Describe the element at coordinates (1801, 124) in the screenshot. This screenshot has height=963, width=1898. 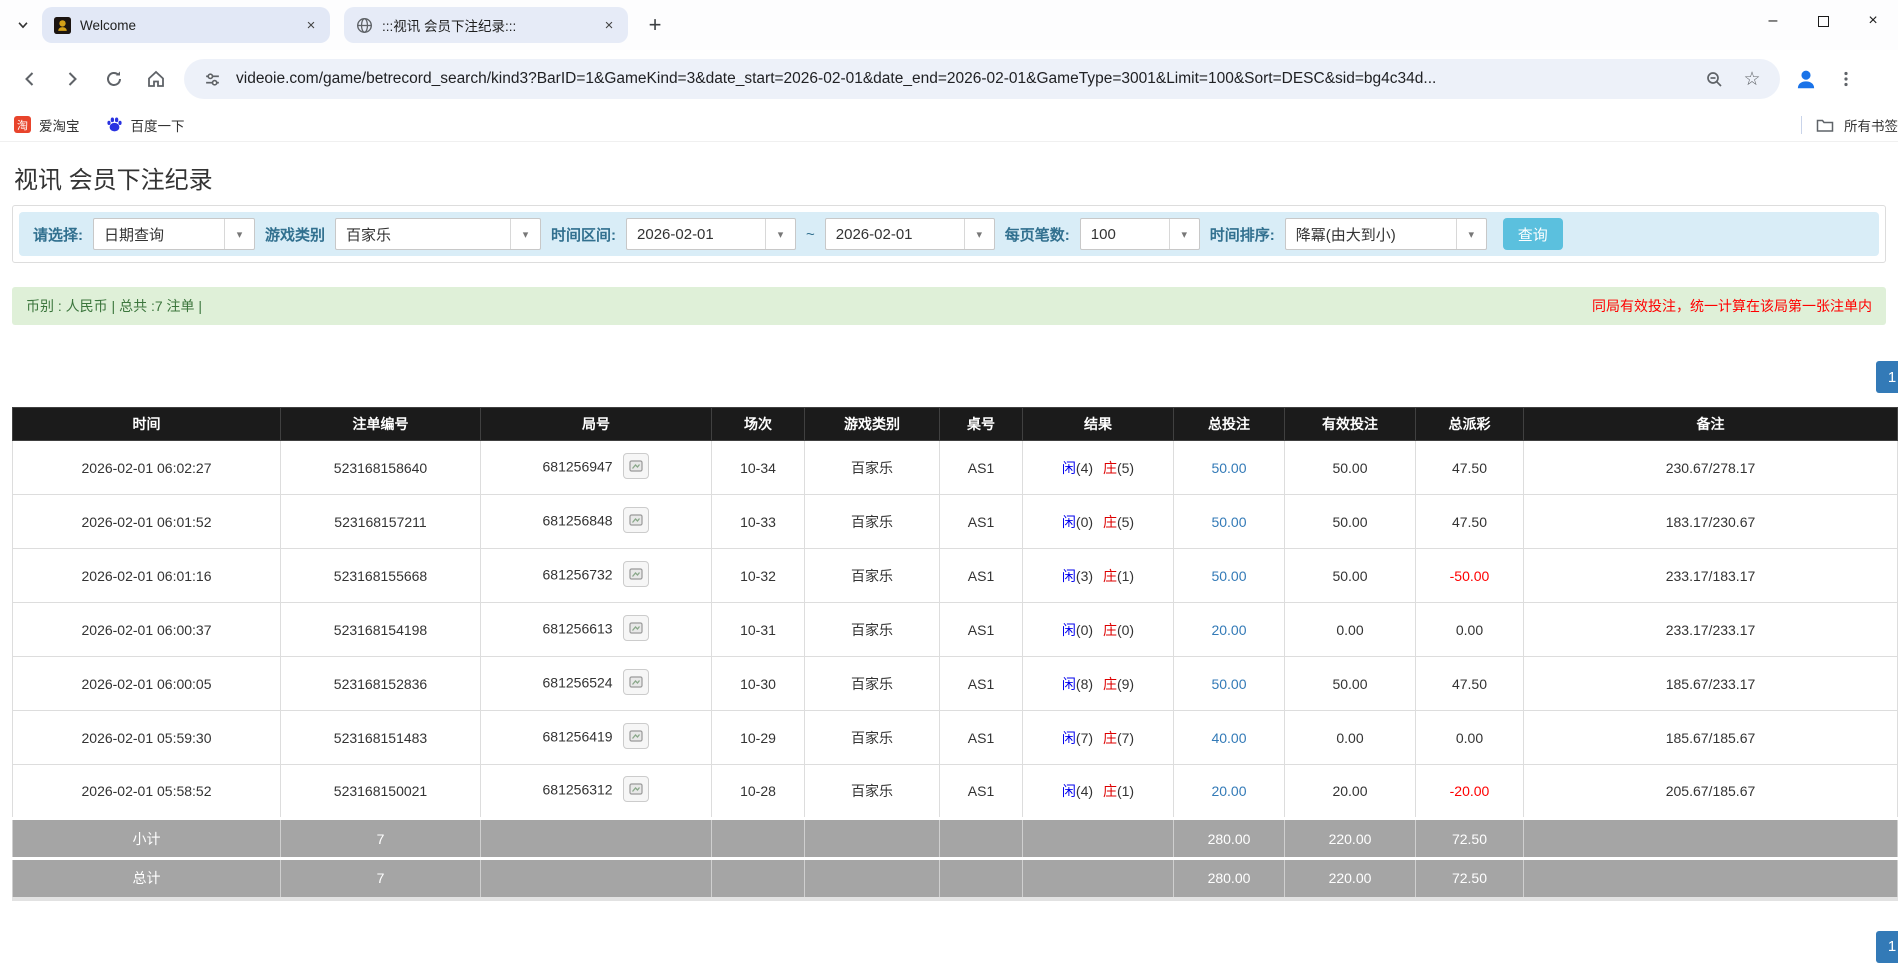
I see `bookmarks-divider` at that location.